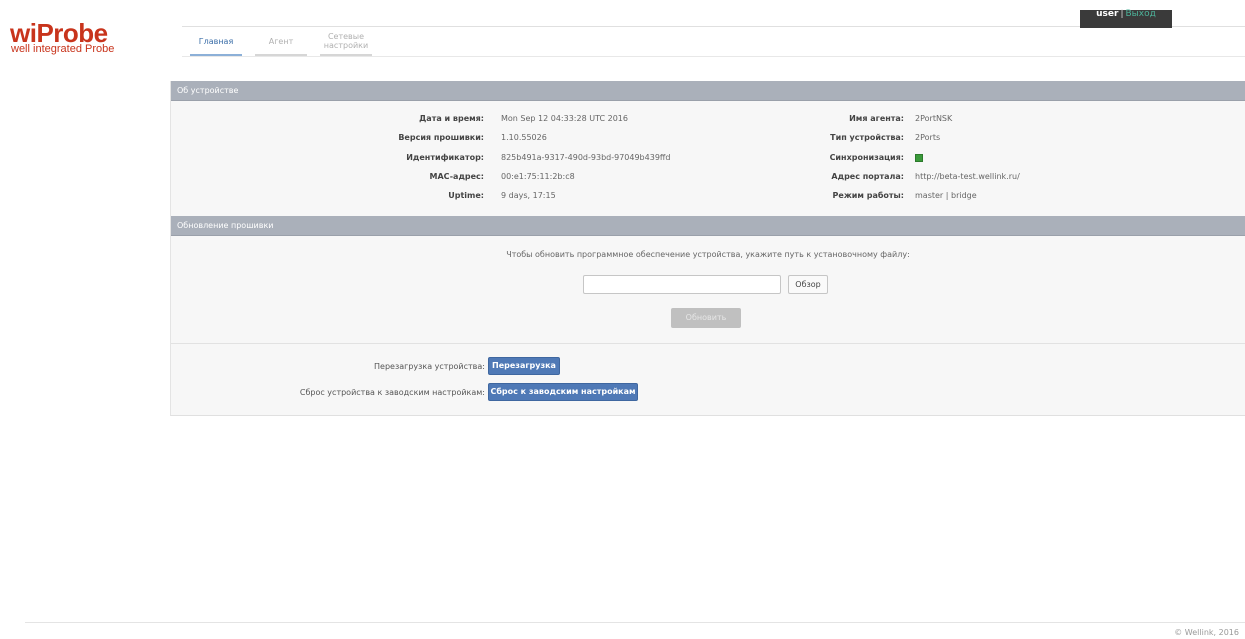 This screenshot has width=1245, height=639. I want to click on section-divider, so click(708, 343).